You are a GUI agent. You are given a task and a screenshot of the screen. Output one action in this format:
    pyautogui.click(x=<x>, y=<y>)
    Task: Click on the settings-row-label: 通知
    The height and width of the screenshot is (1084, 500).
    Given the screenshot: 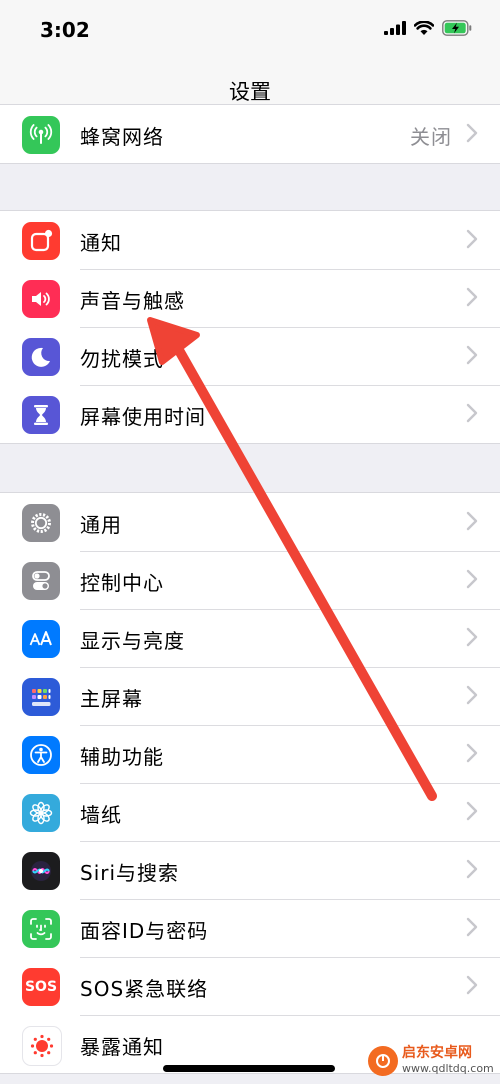 What is the action you would take?
    pyautogui.click(x=101, y=243)
    